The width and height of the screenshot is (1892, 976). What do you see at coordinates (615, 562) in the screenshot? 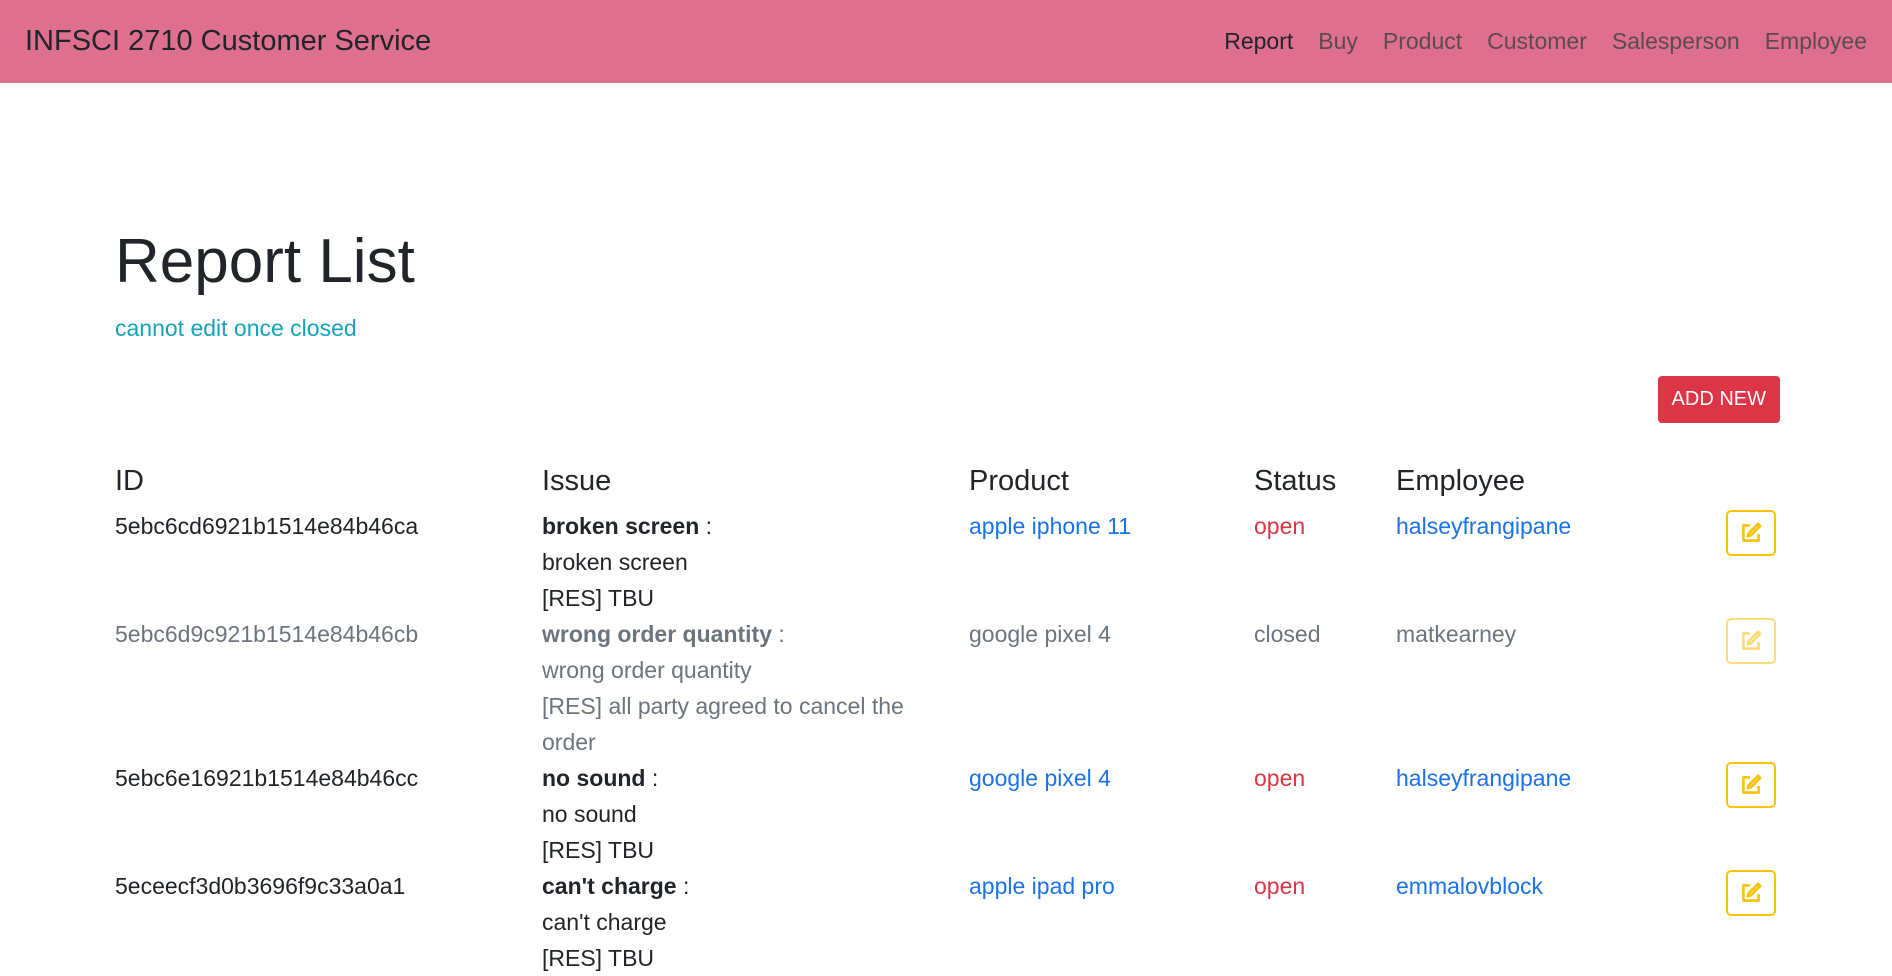
I see `issue-description: broken screen` at bounding box center [615, 562].